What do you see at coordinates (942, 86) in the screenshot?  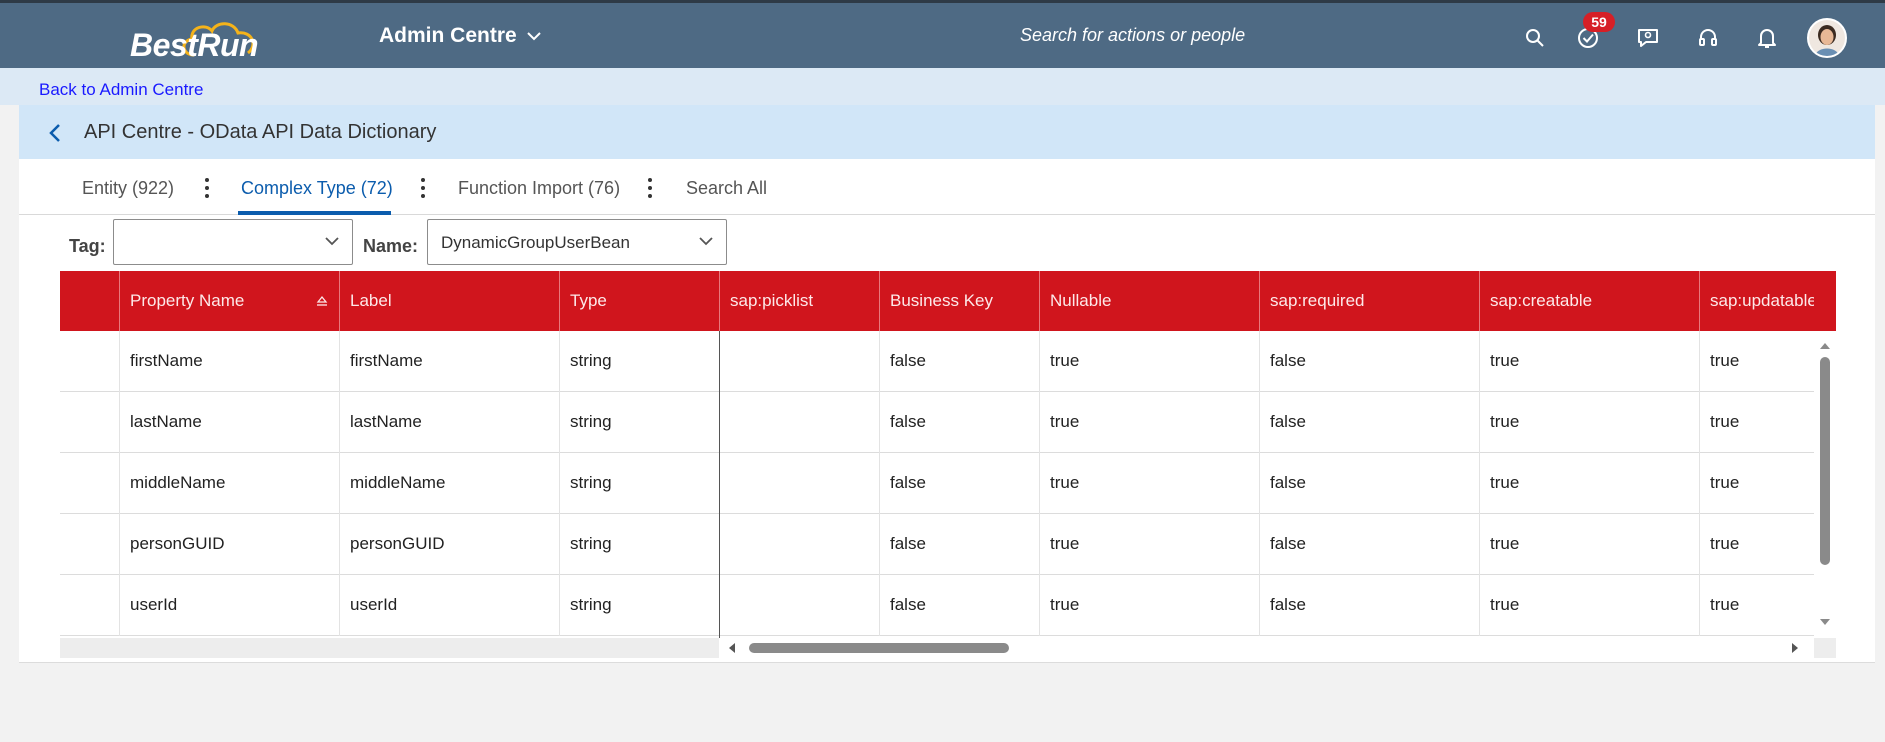 I see `back-link-strip: Back to Admin Centre` at bounding box center [942, 86].